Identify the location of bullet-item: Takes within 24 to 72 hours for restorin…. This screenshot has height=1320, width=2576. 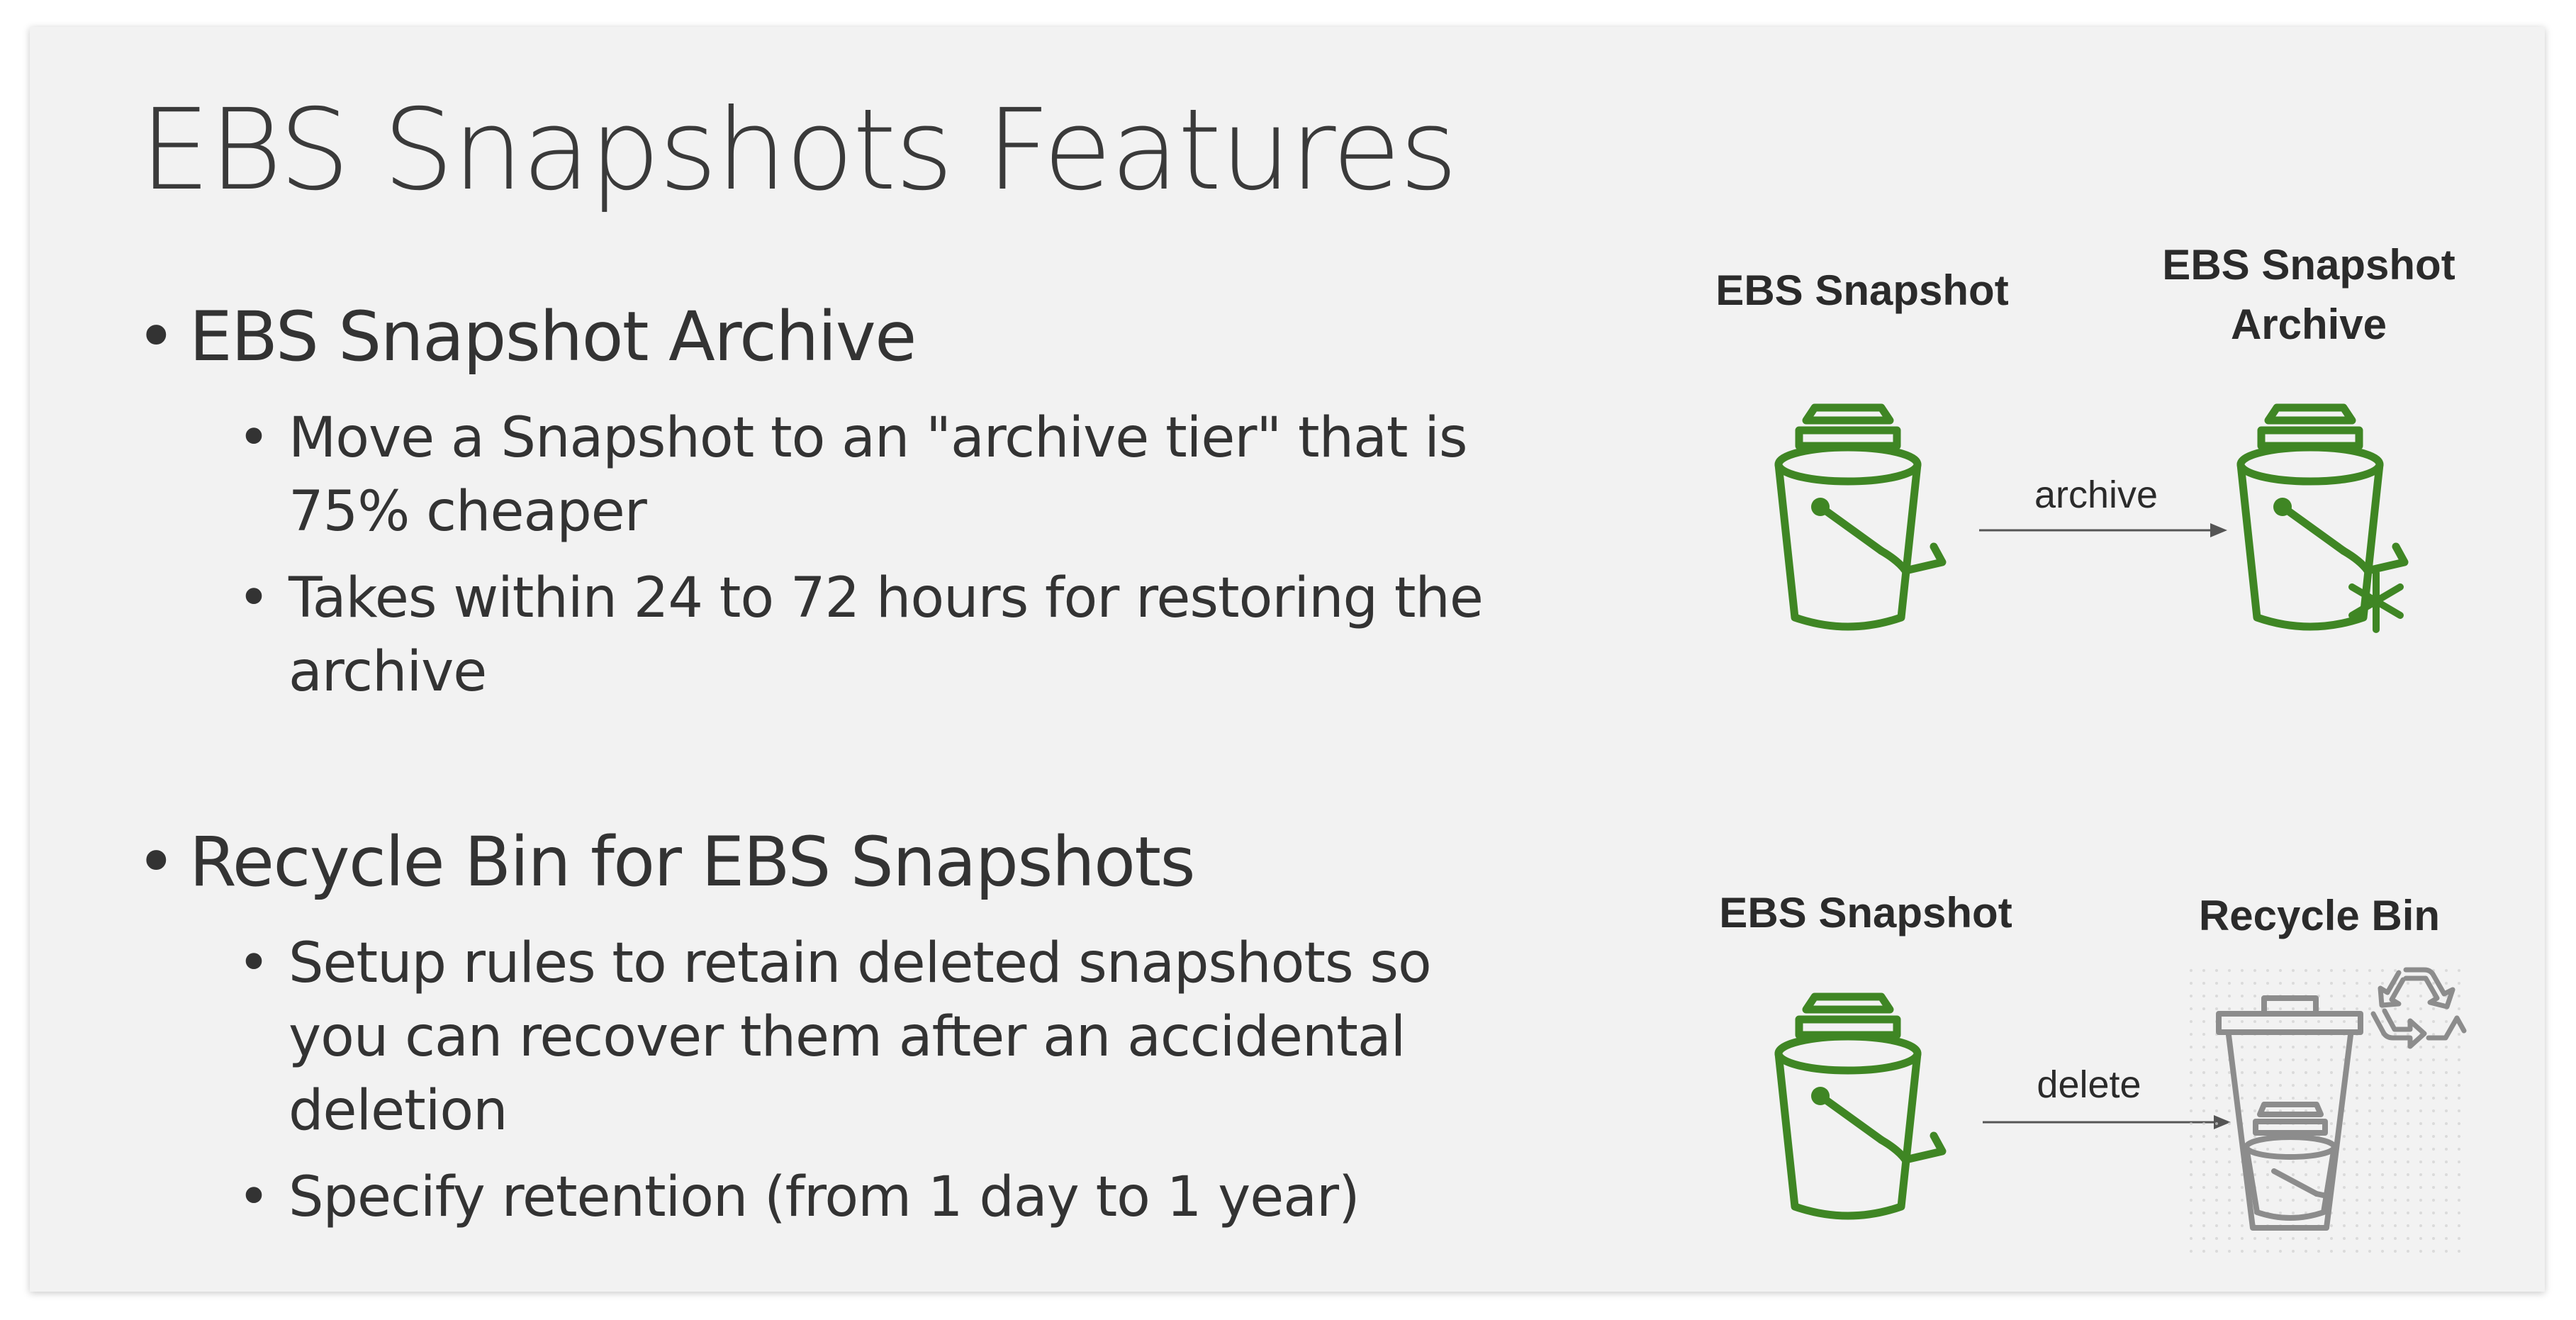
(827, 635).